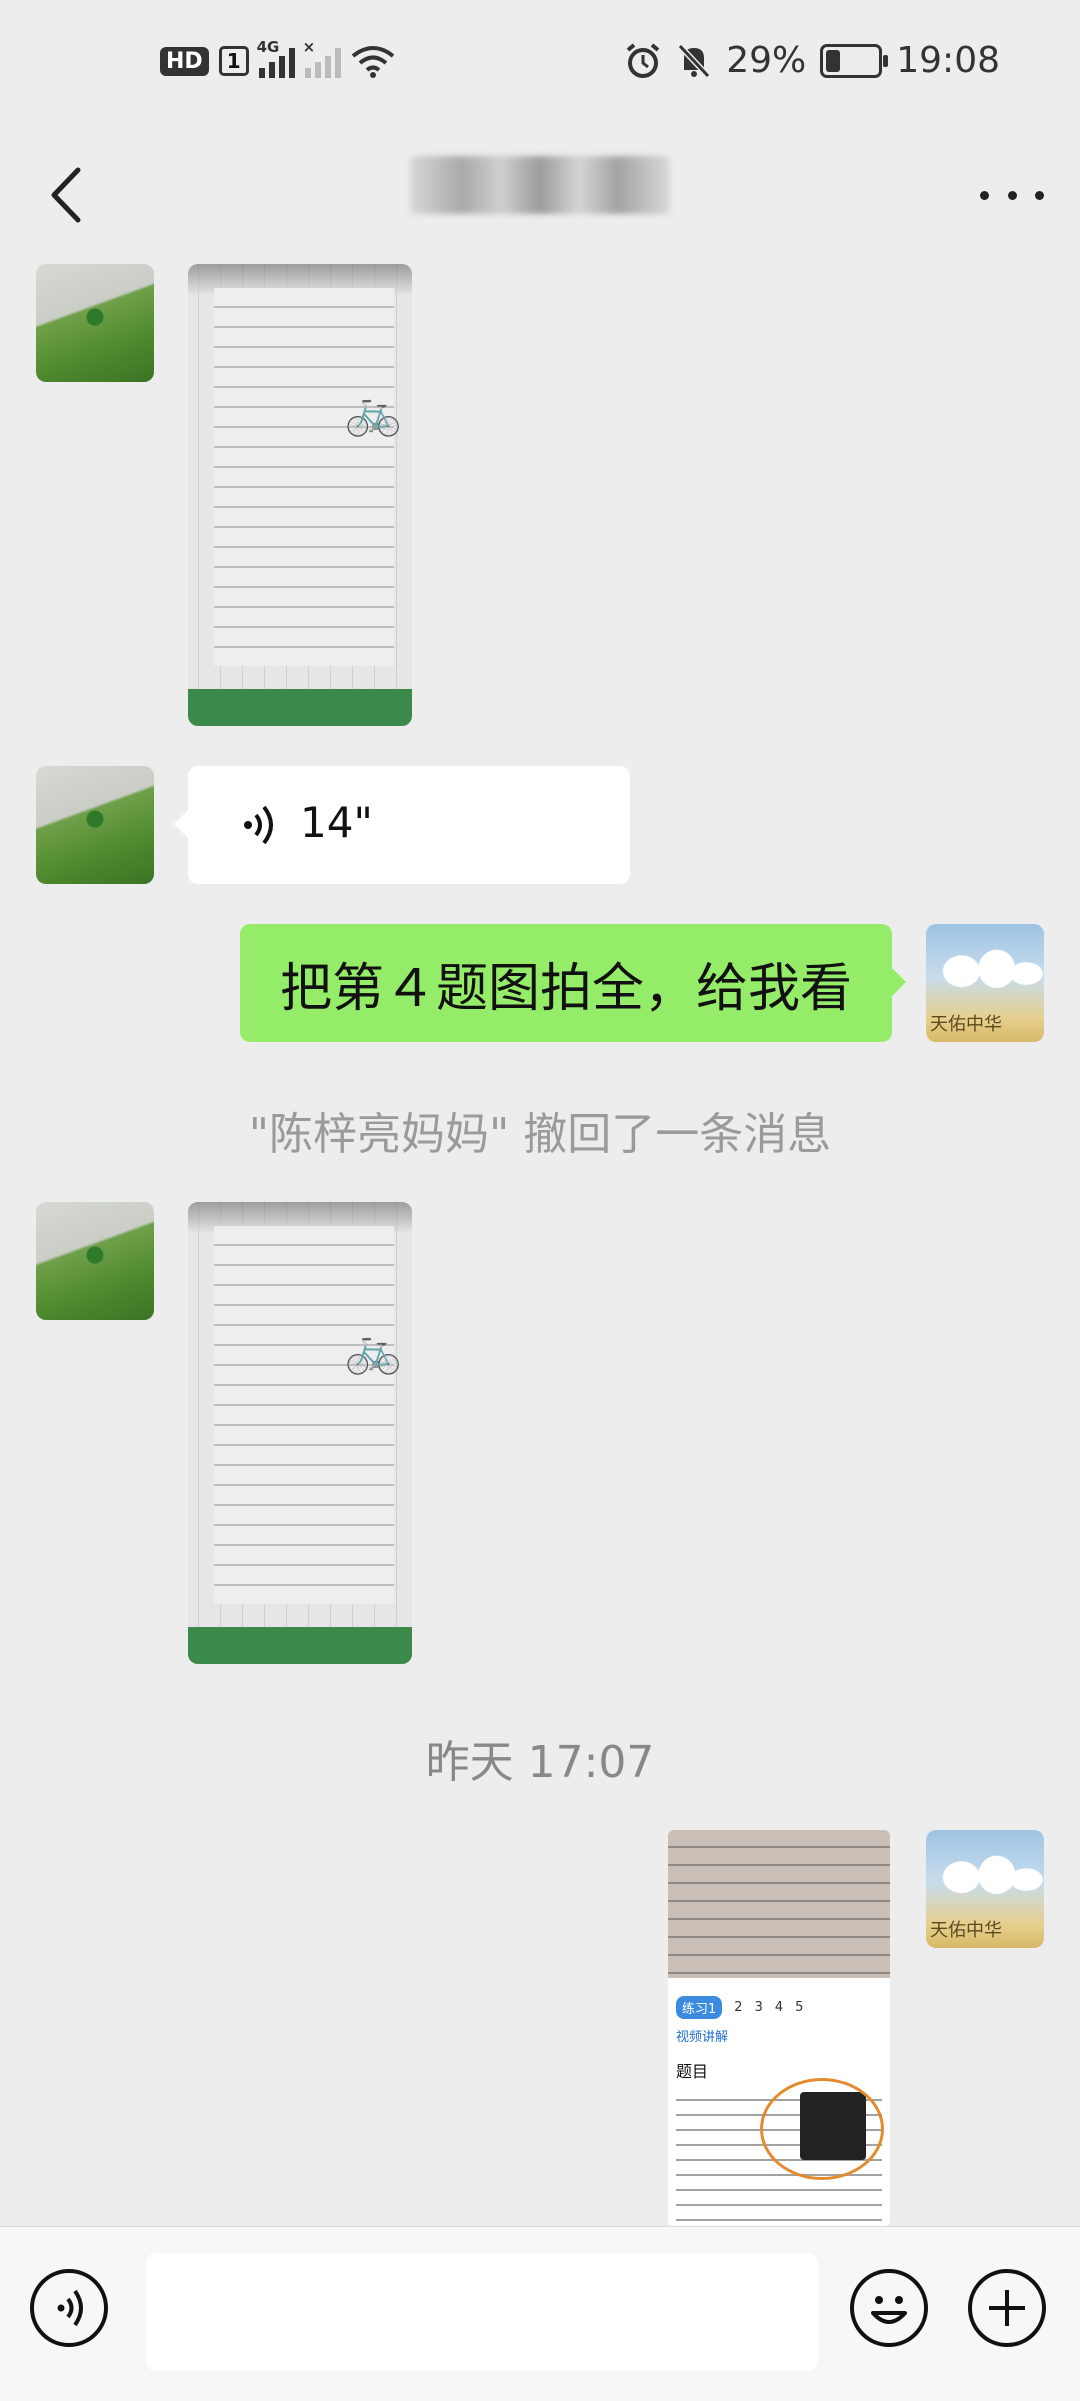 The width and height of the screenshot is (1080, 2401). Describe the element at coordinates (336, 822) in the screenshot. I see `voice-duration: 14"` at that location.